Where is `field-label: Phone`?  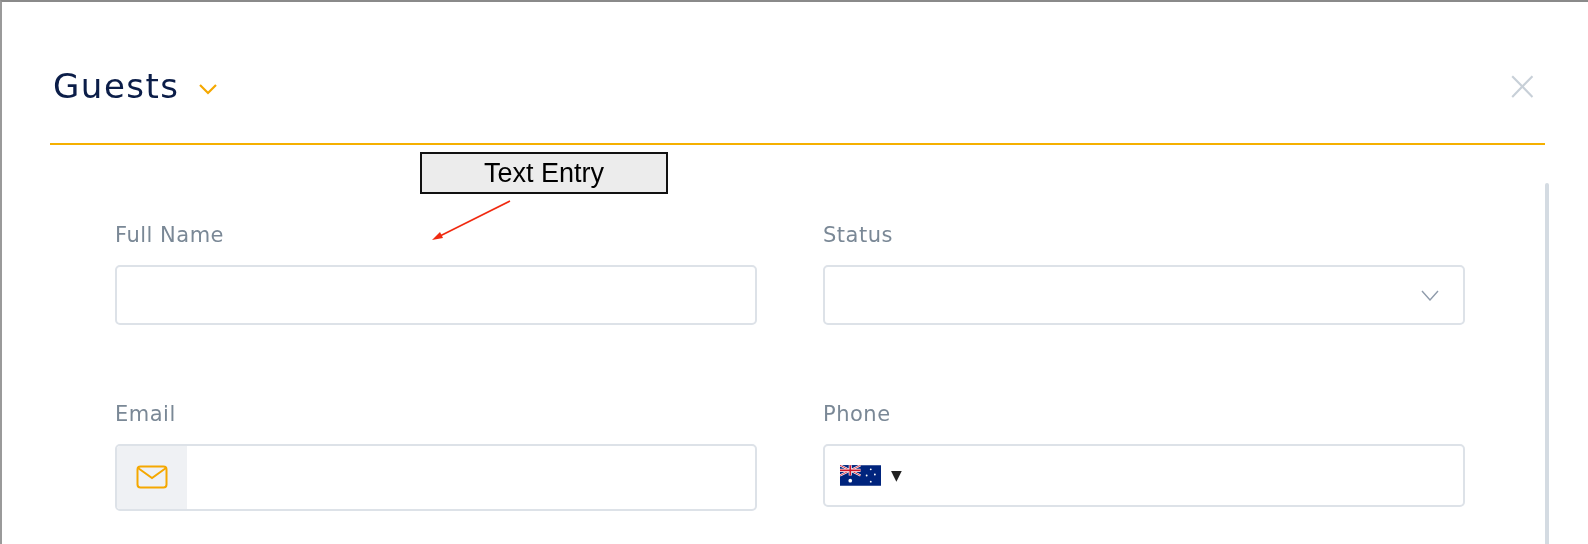 field-label: Phone is located at coordinates (857, 414).